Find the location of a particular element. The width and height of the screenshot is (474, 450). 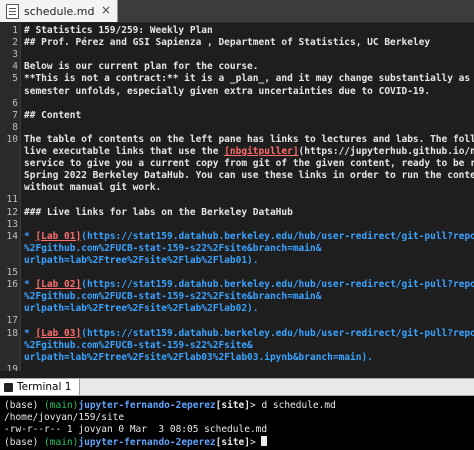

terminal-command: d schedule.md is located at coordinates (298, 405).